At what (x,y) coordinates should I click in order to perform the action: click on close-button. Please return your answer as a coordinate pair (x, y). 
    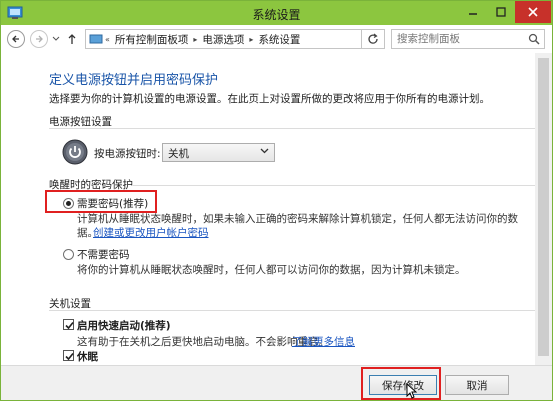
    Looking at the image, I should click on (533, 12).